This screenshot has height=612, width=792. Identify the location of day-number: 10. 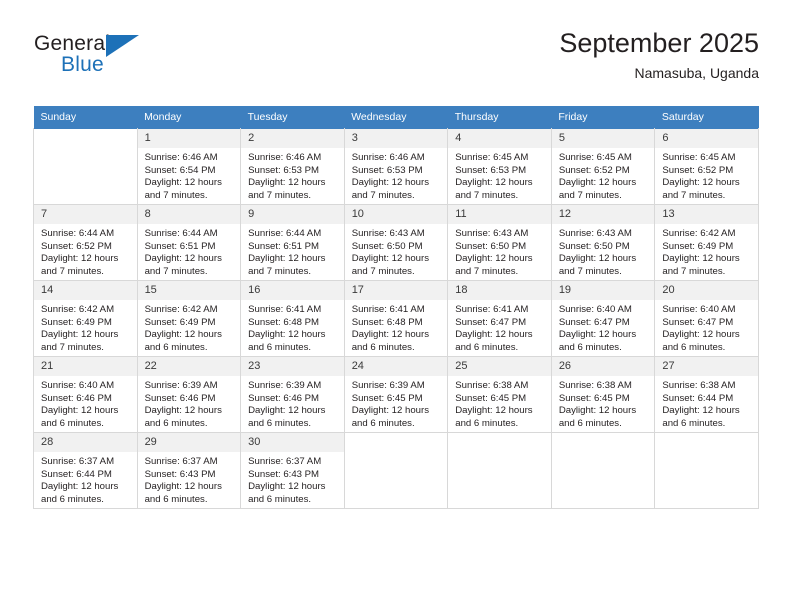
(396, 214).